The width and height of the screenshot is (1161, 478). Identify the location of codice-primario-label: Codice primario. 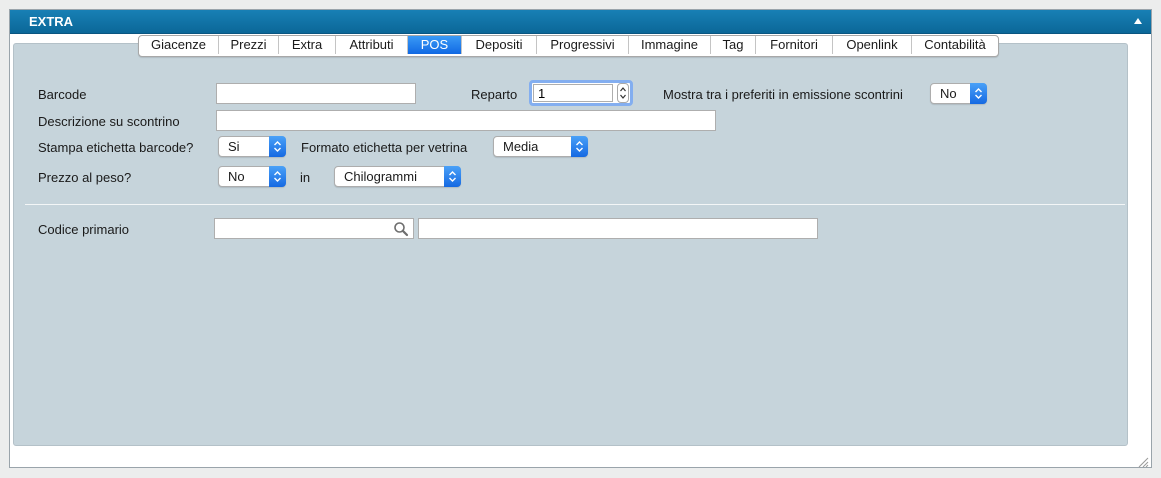
(84, 229).